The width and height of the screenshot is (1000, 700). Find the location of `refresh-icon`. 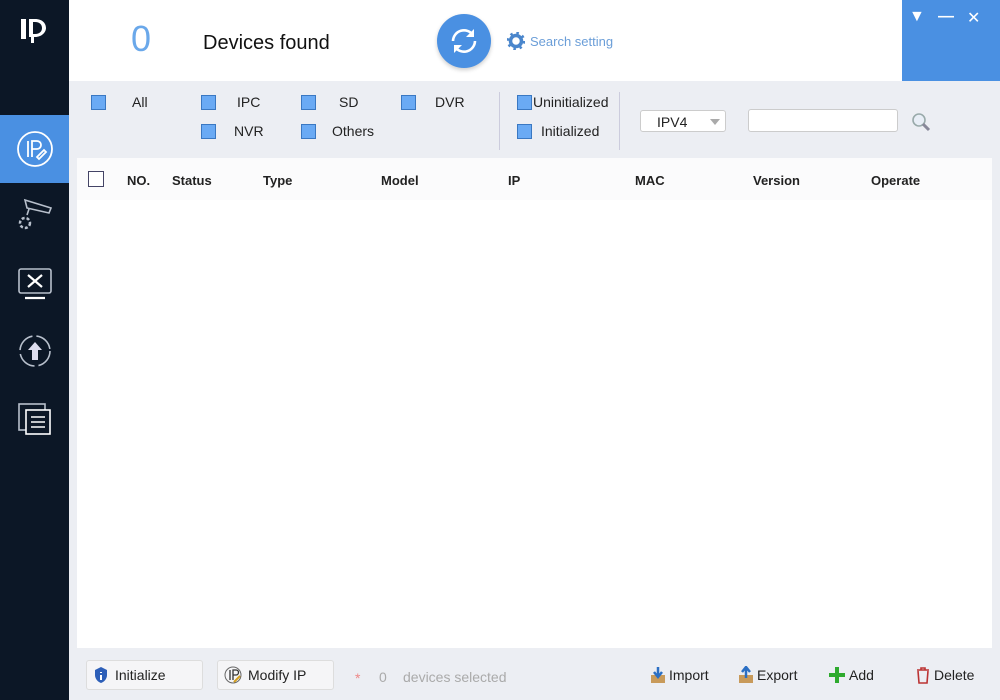

refresh-icon is located at coordinates (464, 41).